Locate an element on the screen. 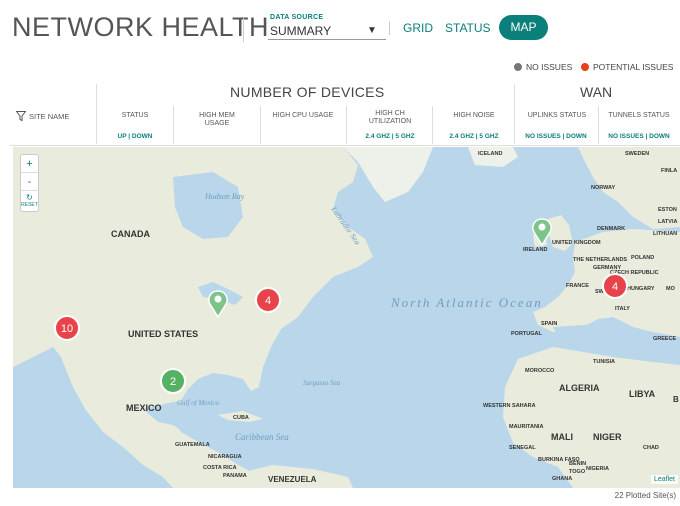 The image size is (680, 506). column-tunnels-sub: NO ISSUES | DOWN is located at coordinates (639, 136).